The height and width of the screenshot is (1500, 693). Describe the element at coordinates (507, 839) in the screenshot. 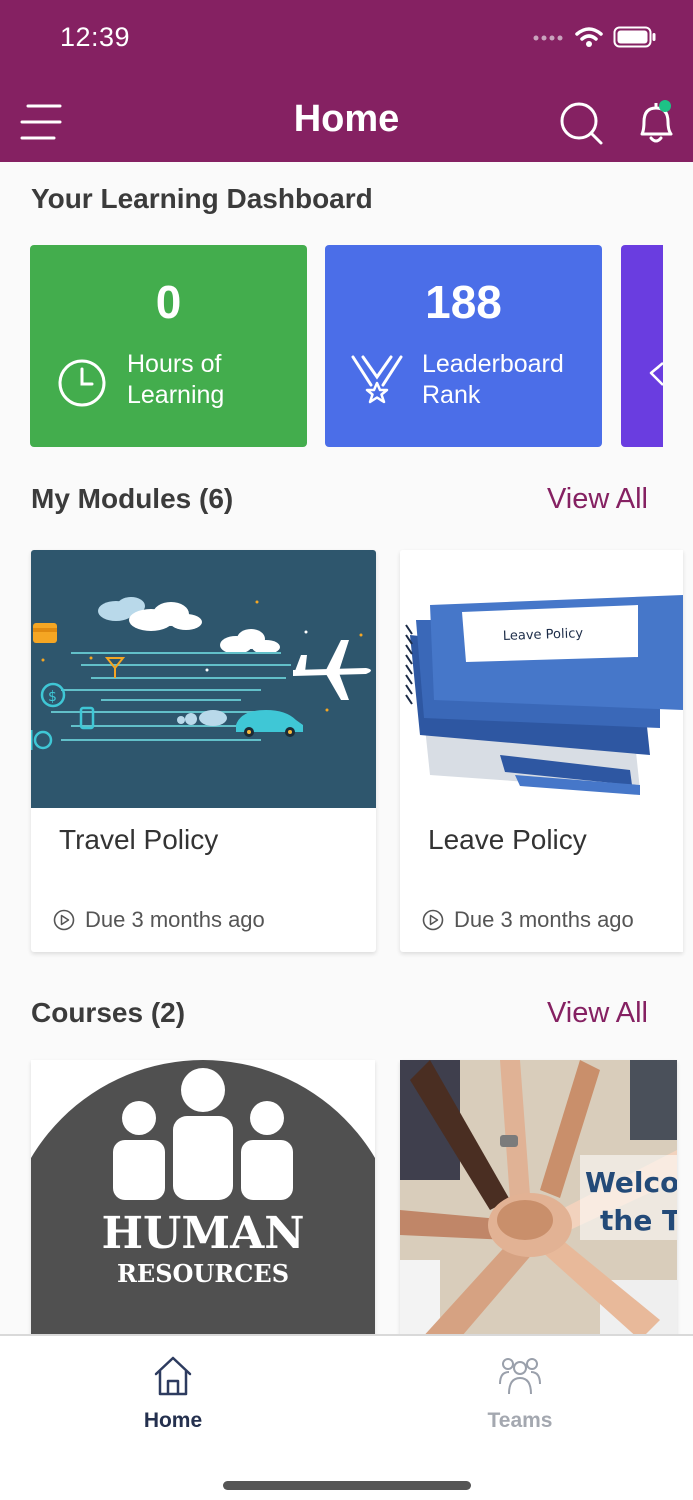

I see `module-title: Leave Policy` at that location.